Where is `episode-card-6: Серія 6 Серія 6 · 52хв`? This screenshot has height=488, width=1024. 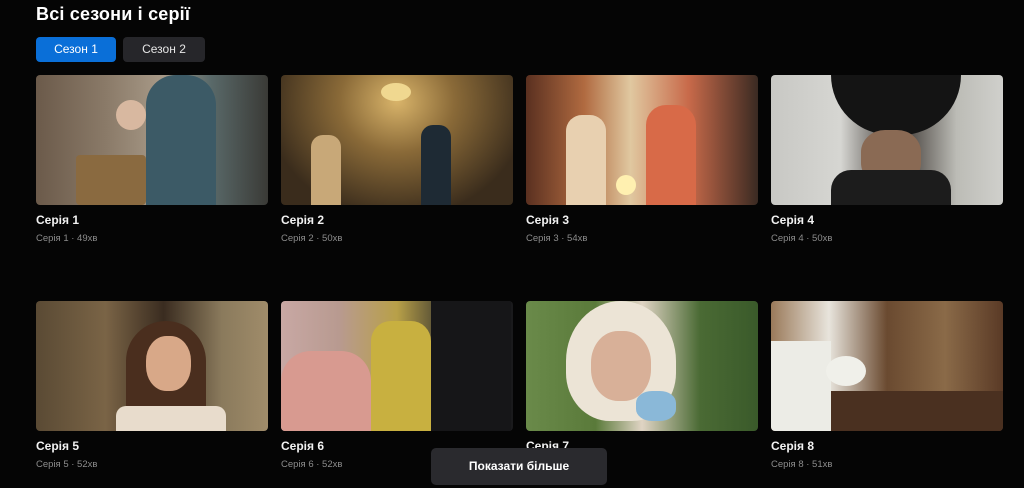
episode-card-6: Серія 6 Серія 6 · 52хв is located at coordinates (397, 385).